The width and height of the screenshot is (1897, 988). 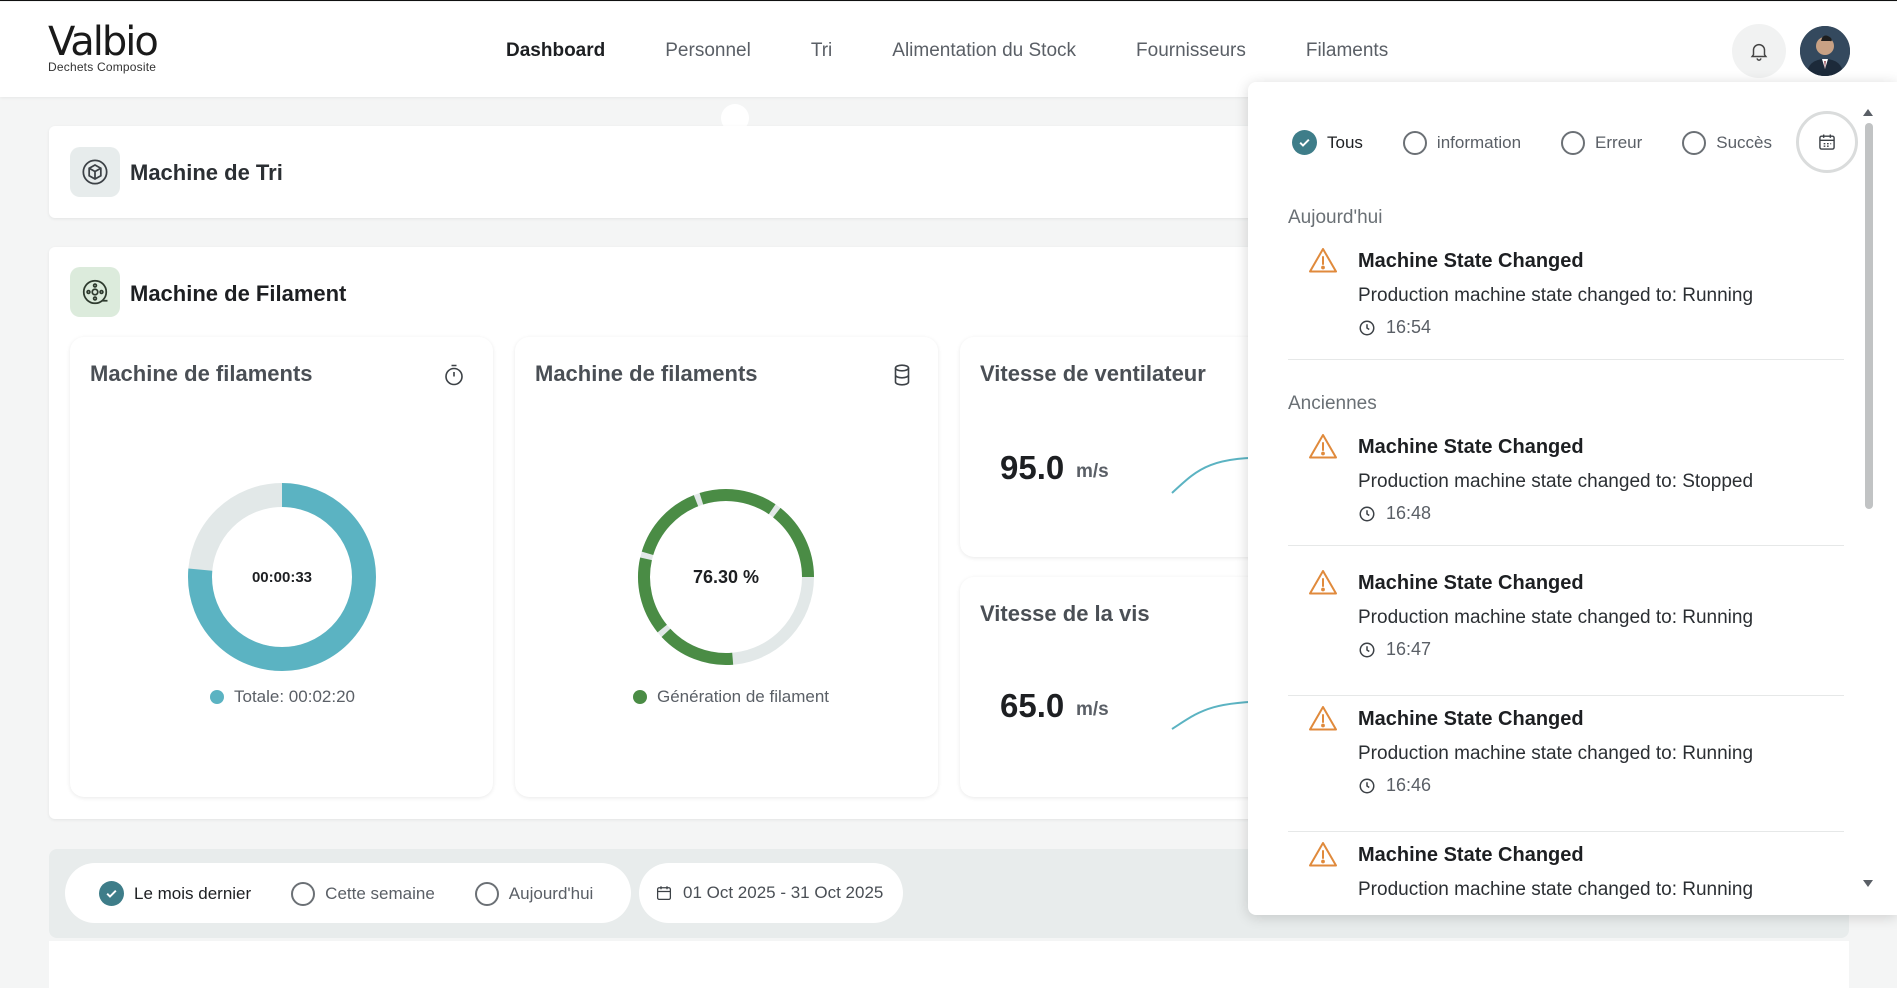 I want to click on filter-information: information, so click(x=1462, y=142).